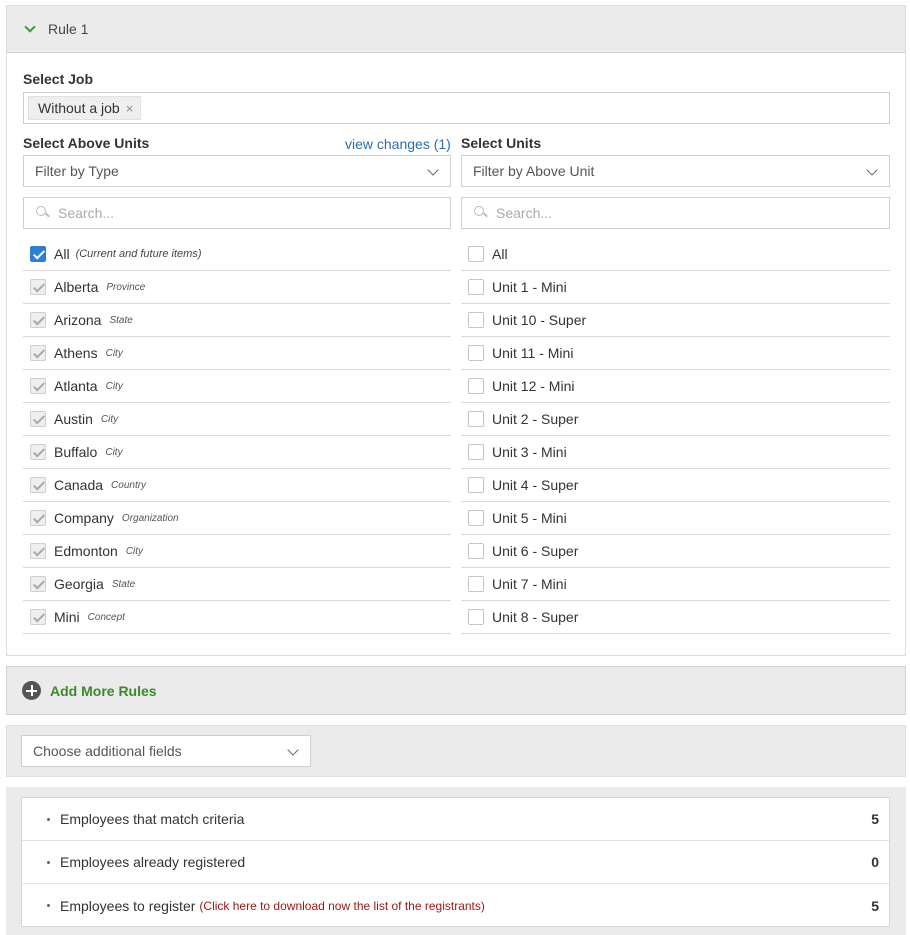 This screenshot has width=910, height=935. What do you see at coordinates (48, 905) in the screenshot?
I see `bullet-icon` at bounding box center [48, 905].